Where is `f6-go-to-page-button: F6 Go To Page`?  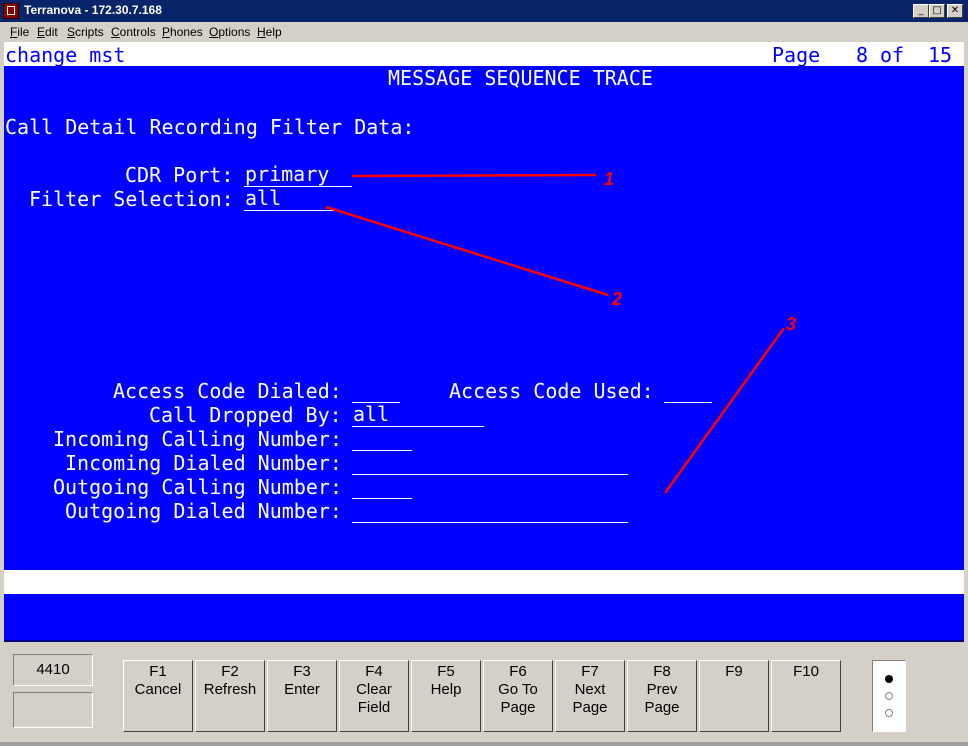
f6-go-to-page-button: F6 Go To Page is located at coordinates (518, 696).